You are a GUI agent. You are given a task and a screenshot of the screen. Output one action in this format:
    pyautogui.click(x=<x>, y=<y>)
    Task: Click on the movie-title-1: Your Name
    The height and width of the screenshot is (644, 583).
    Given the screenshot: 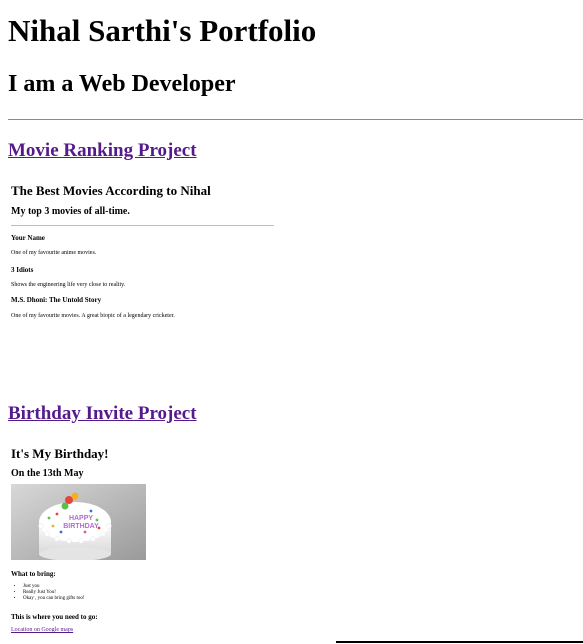 What is the action you would take?
    pyautogui.click(x=28, y=238)
    